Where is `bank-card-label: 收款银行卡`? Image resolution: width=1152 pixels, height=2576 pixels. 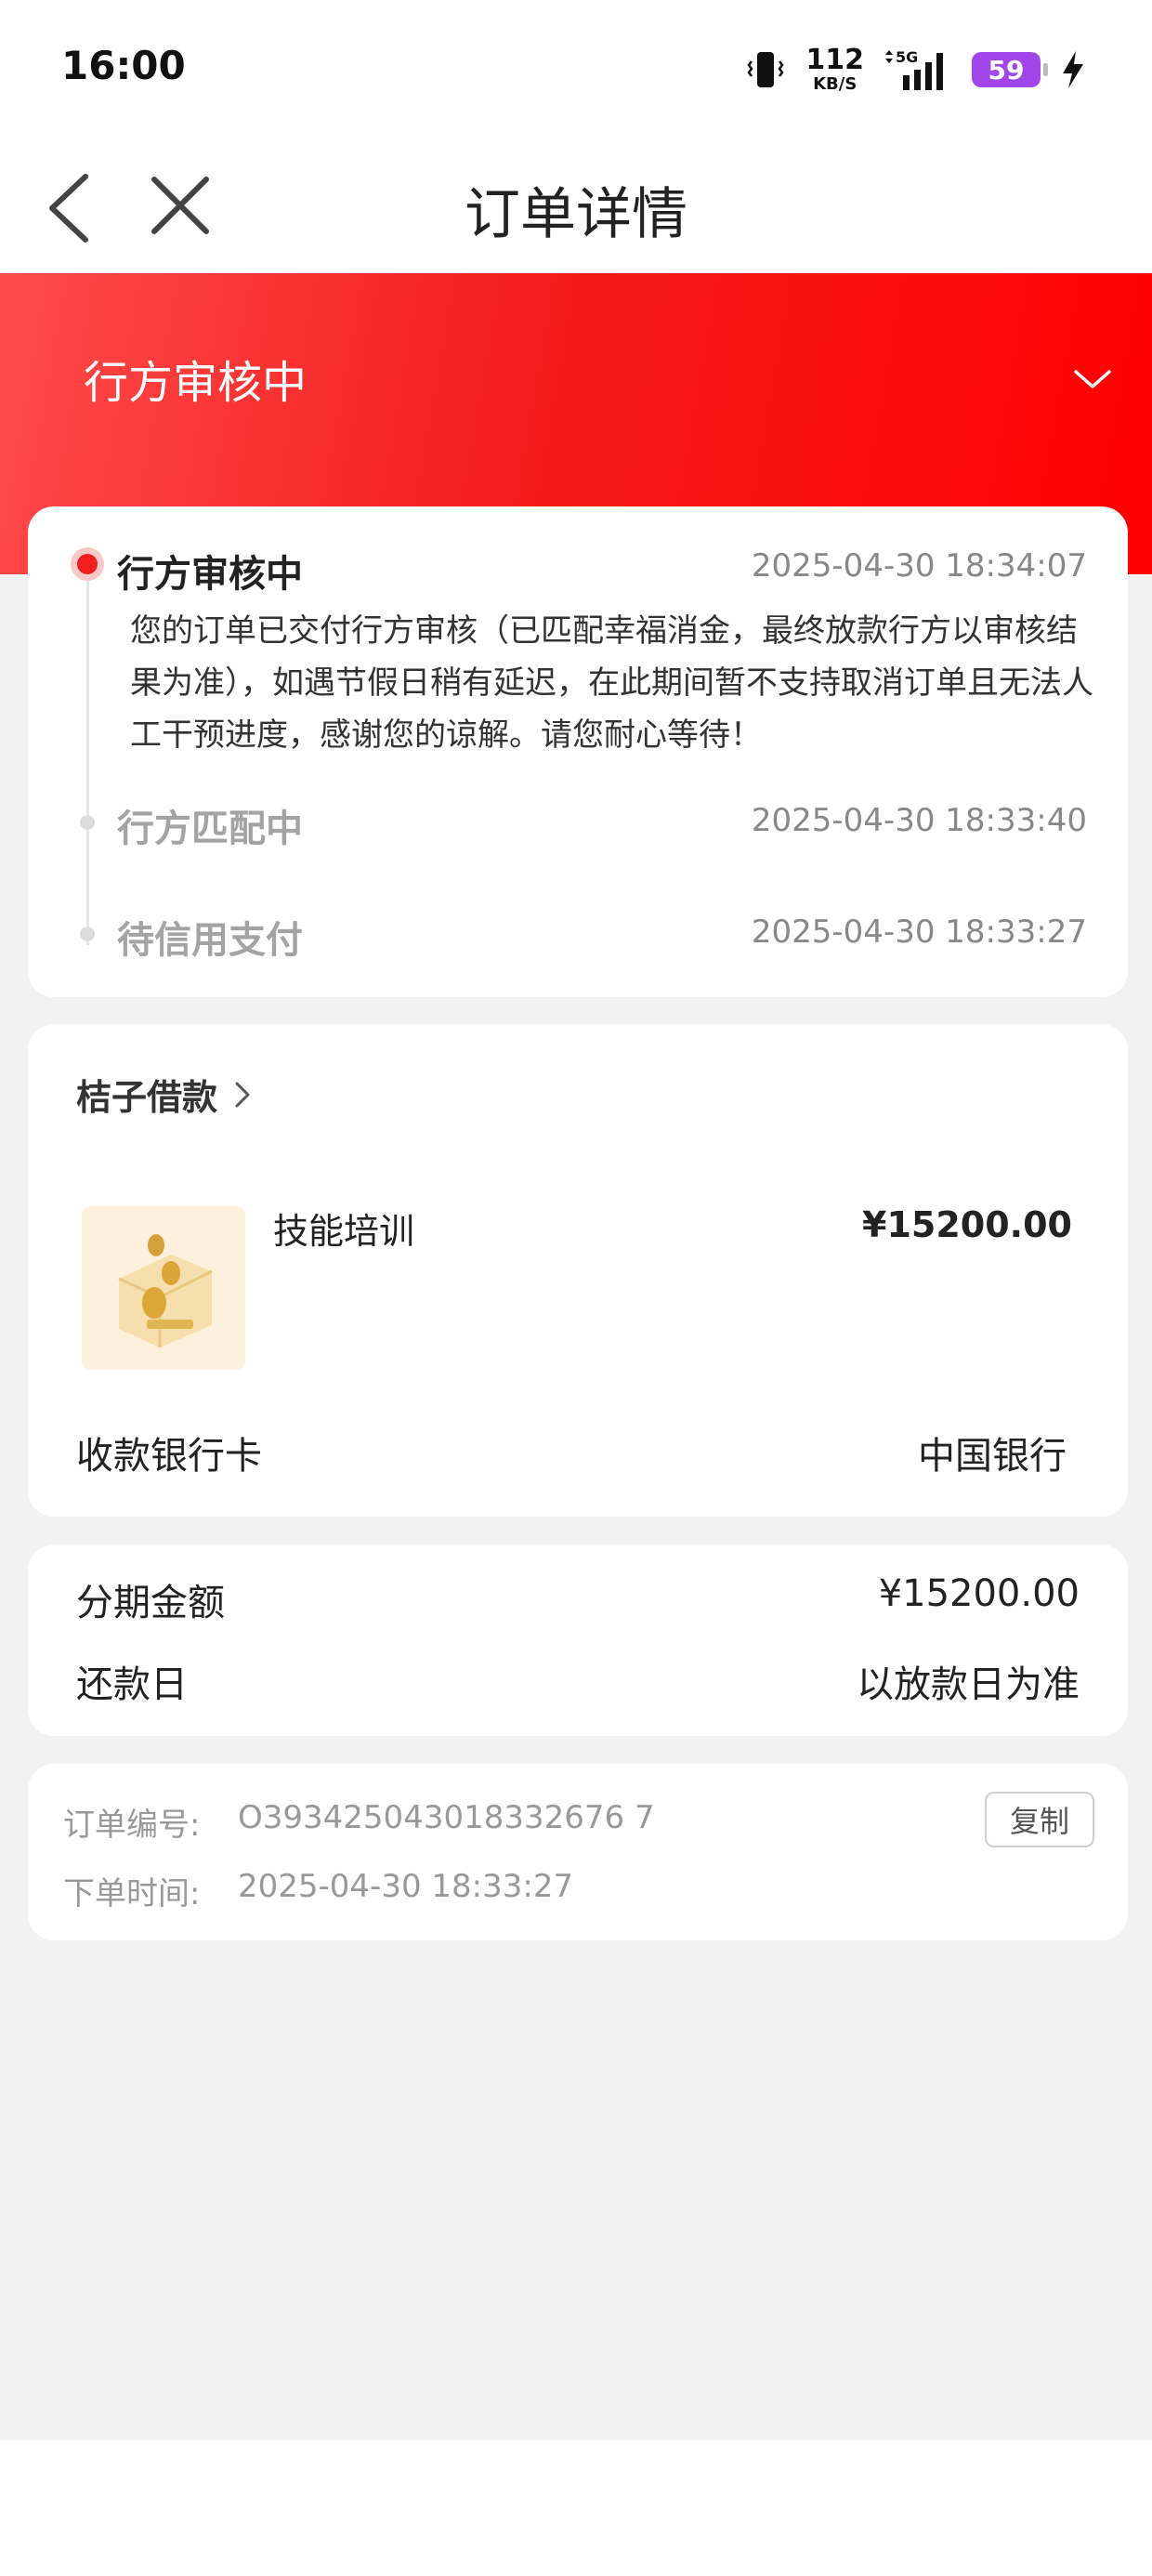
bank-card-label: 收款银行卡 is located at coordinates (169, 1456).